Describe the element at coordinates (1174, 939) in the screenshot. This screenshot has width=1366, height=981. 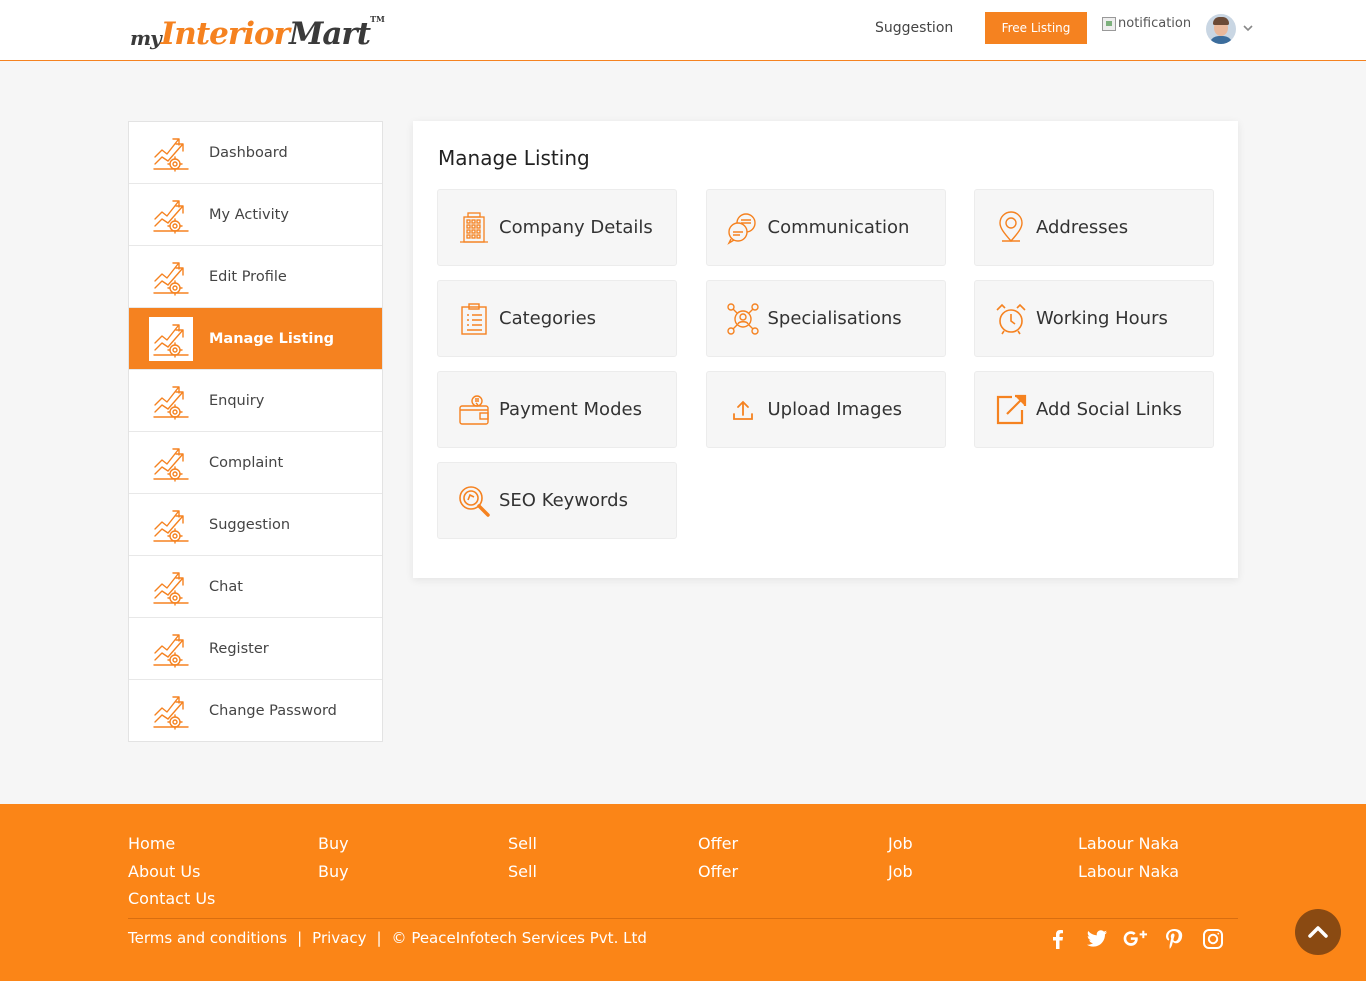
I see `pinterest-icon` at that location.